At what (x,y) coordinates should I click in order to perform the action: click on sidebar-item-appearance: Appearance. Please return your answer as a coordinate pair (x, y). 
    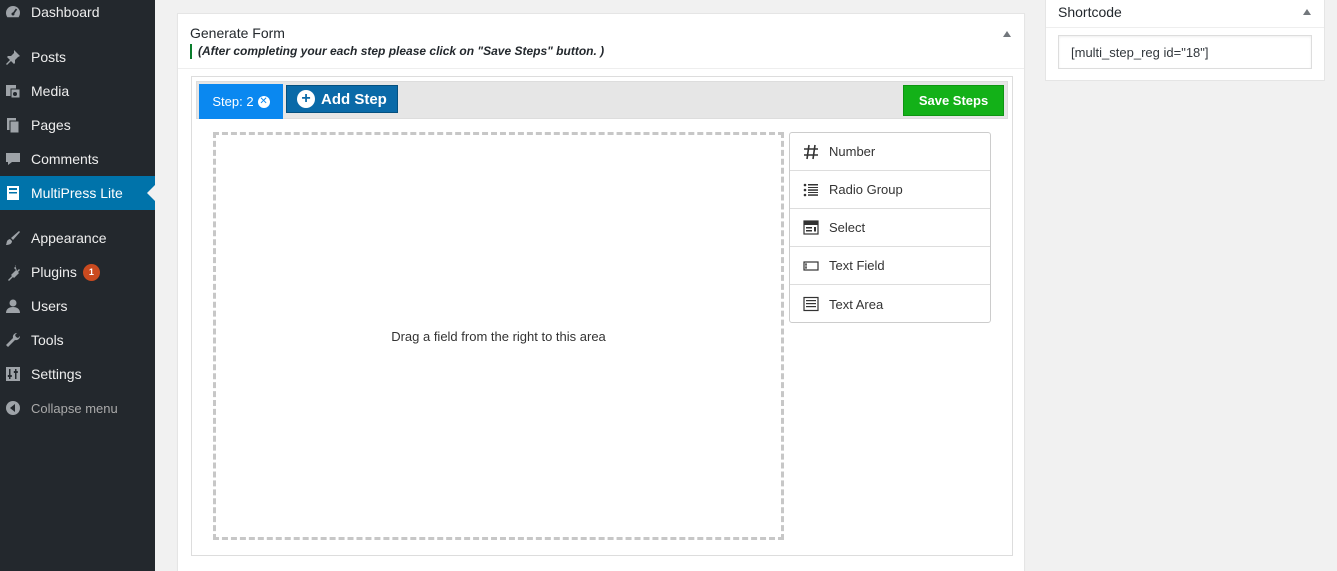
    Looking at the image, I should click on (77, 238).